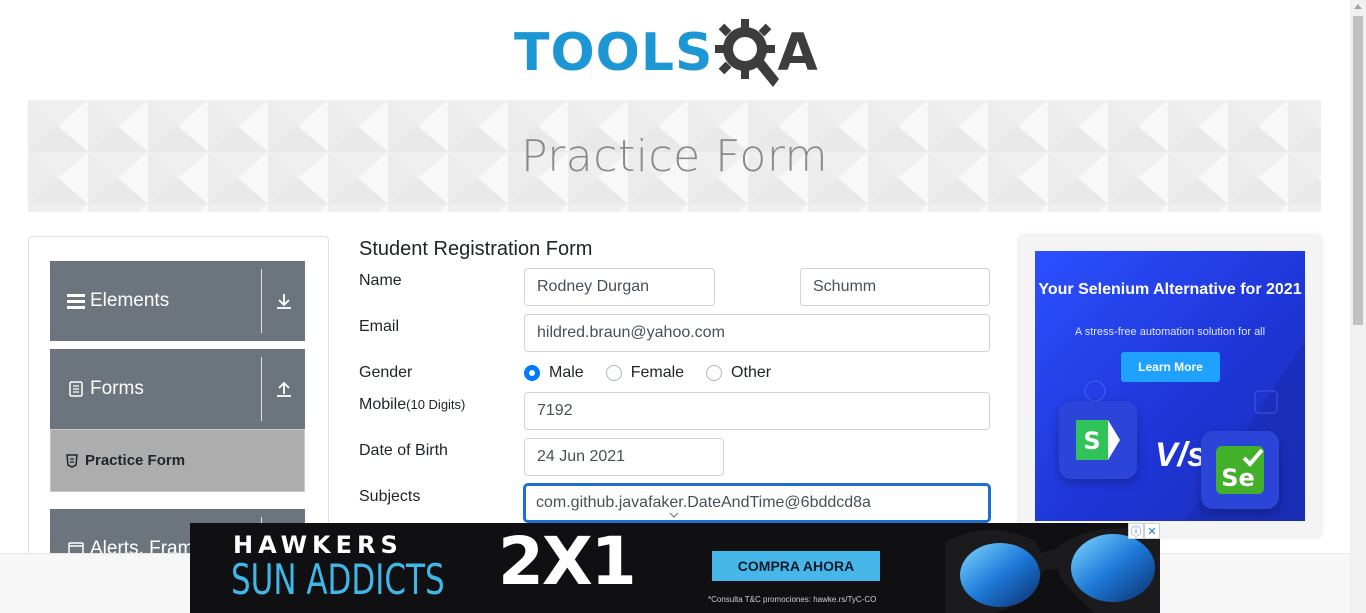 The height and width of the screenshot is (613, 1366). I want to click on upload-arrow-icon, so click(284, 389).